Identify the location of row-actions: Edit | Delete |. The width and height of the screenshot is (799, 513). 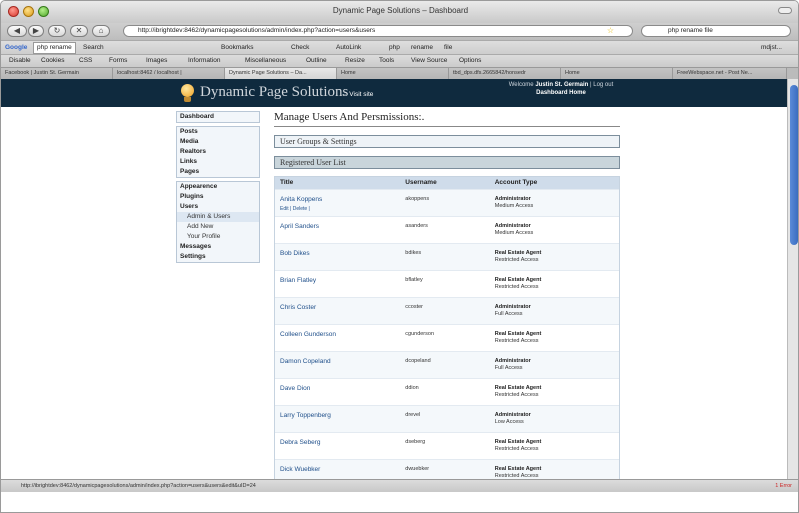
(295, 209).